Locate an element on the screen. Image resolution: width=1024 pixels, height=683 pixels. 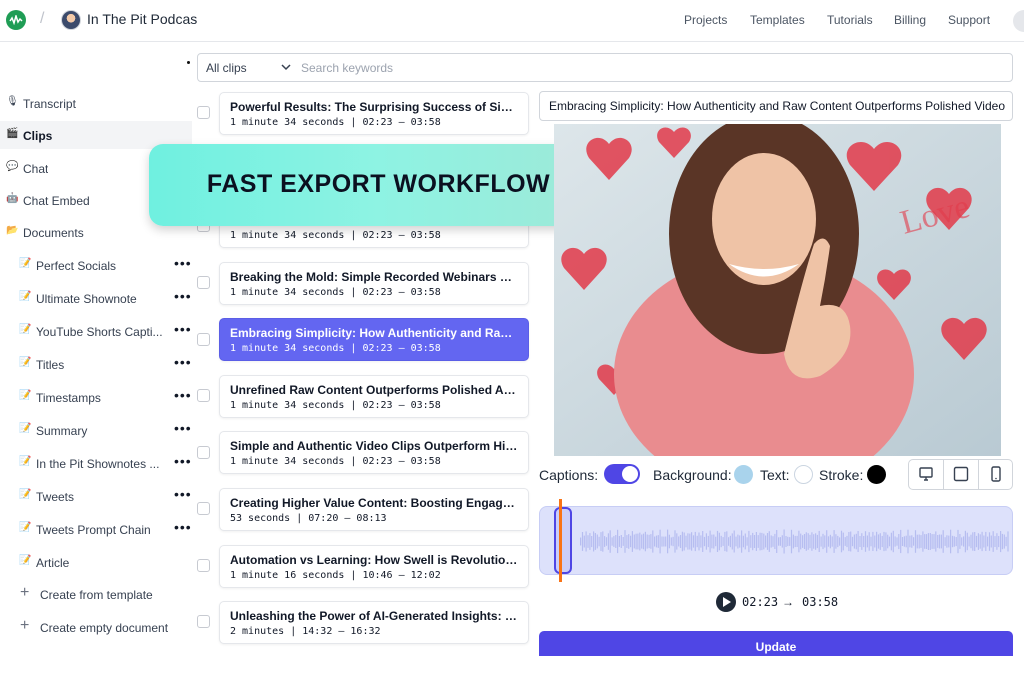
clip-filter-select: All clips is located at coordinates (226, 68).